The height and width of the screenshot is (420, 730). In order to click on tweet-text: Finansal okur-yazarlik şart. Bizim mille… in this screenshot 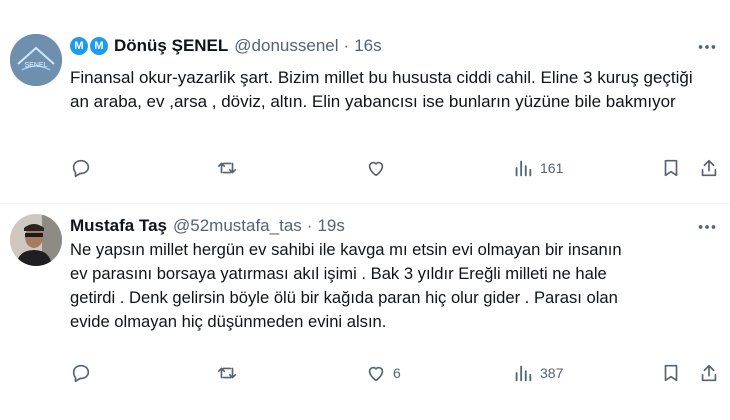, I will do `click(381, 89)`.